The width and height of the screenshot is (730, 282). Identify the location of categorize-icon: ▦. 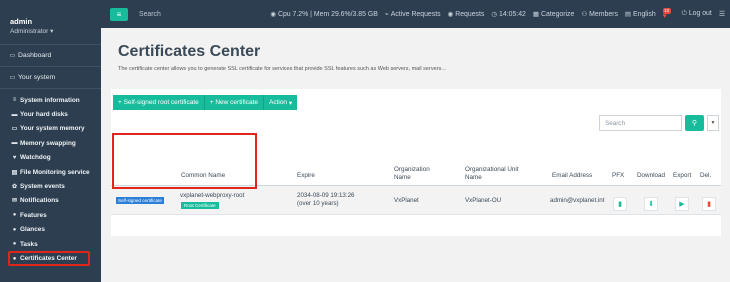
(536, 14).